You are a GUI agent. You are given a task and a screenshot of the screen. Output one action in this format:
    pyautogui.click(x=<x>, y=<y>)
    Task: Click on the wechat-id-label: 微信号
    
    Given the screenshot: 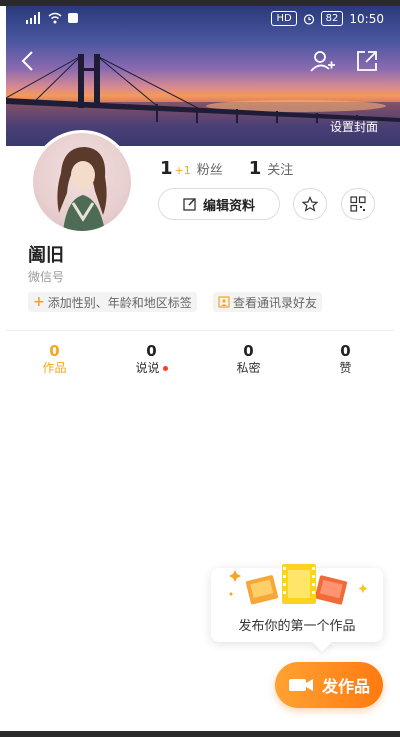 What is the action you would take?
    pyautogui.click(x=46, y=277)
    